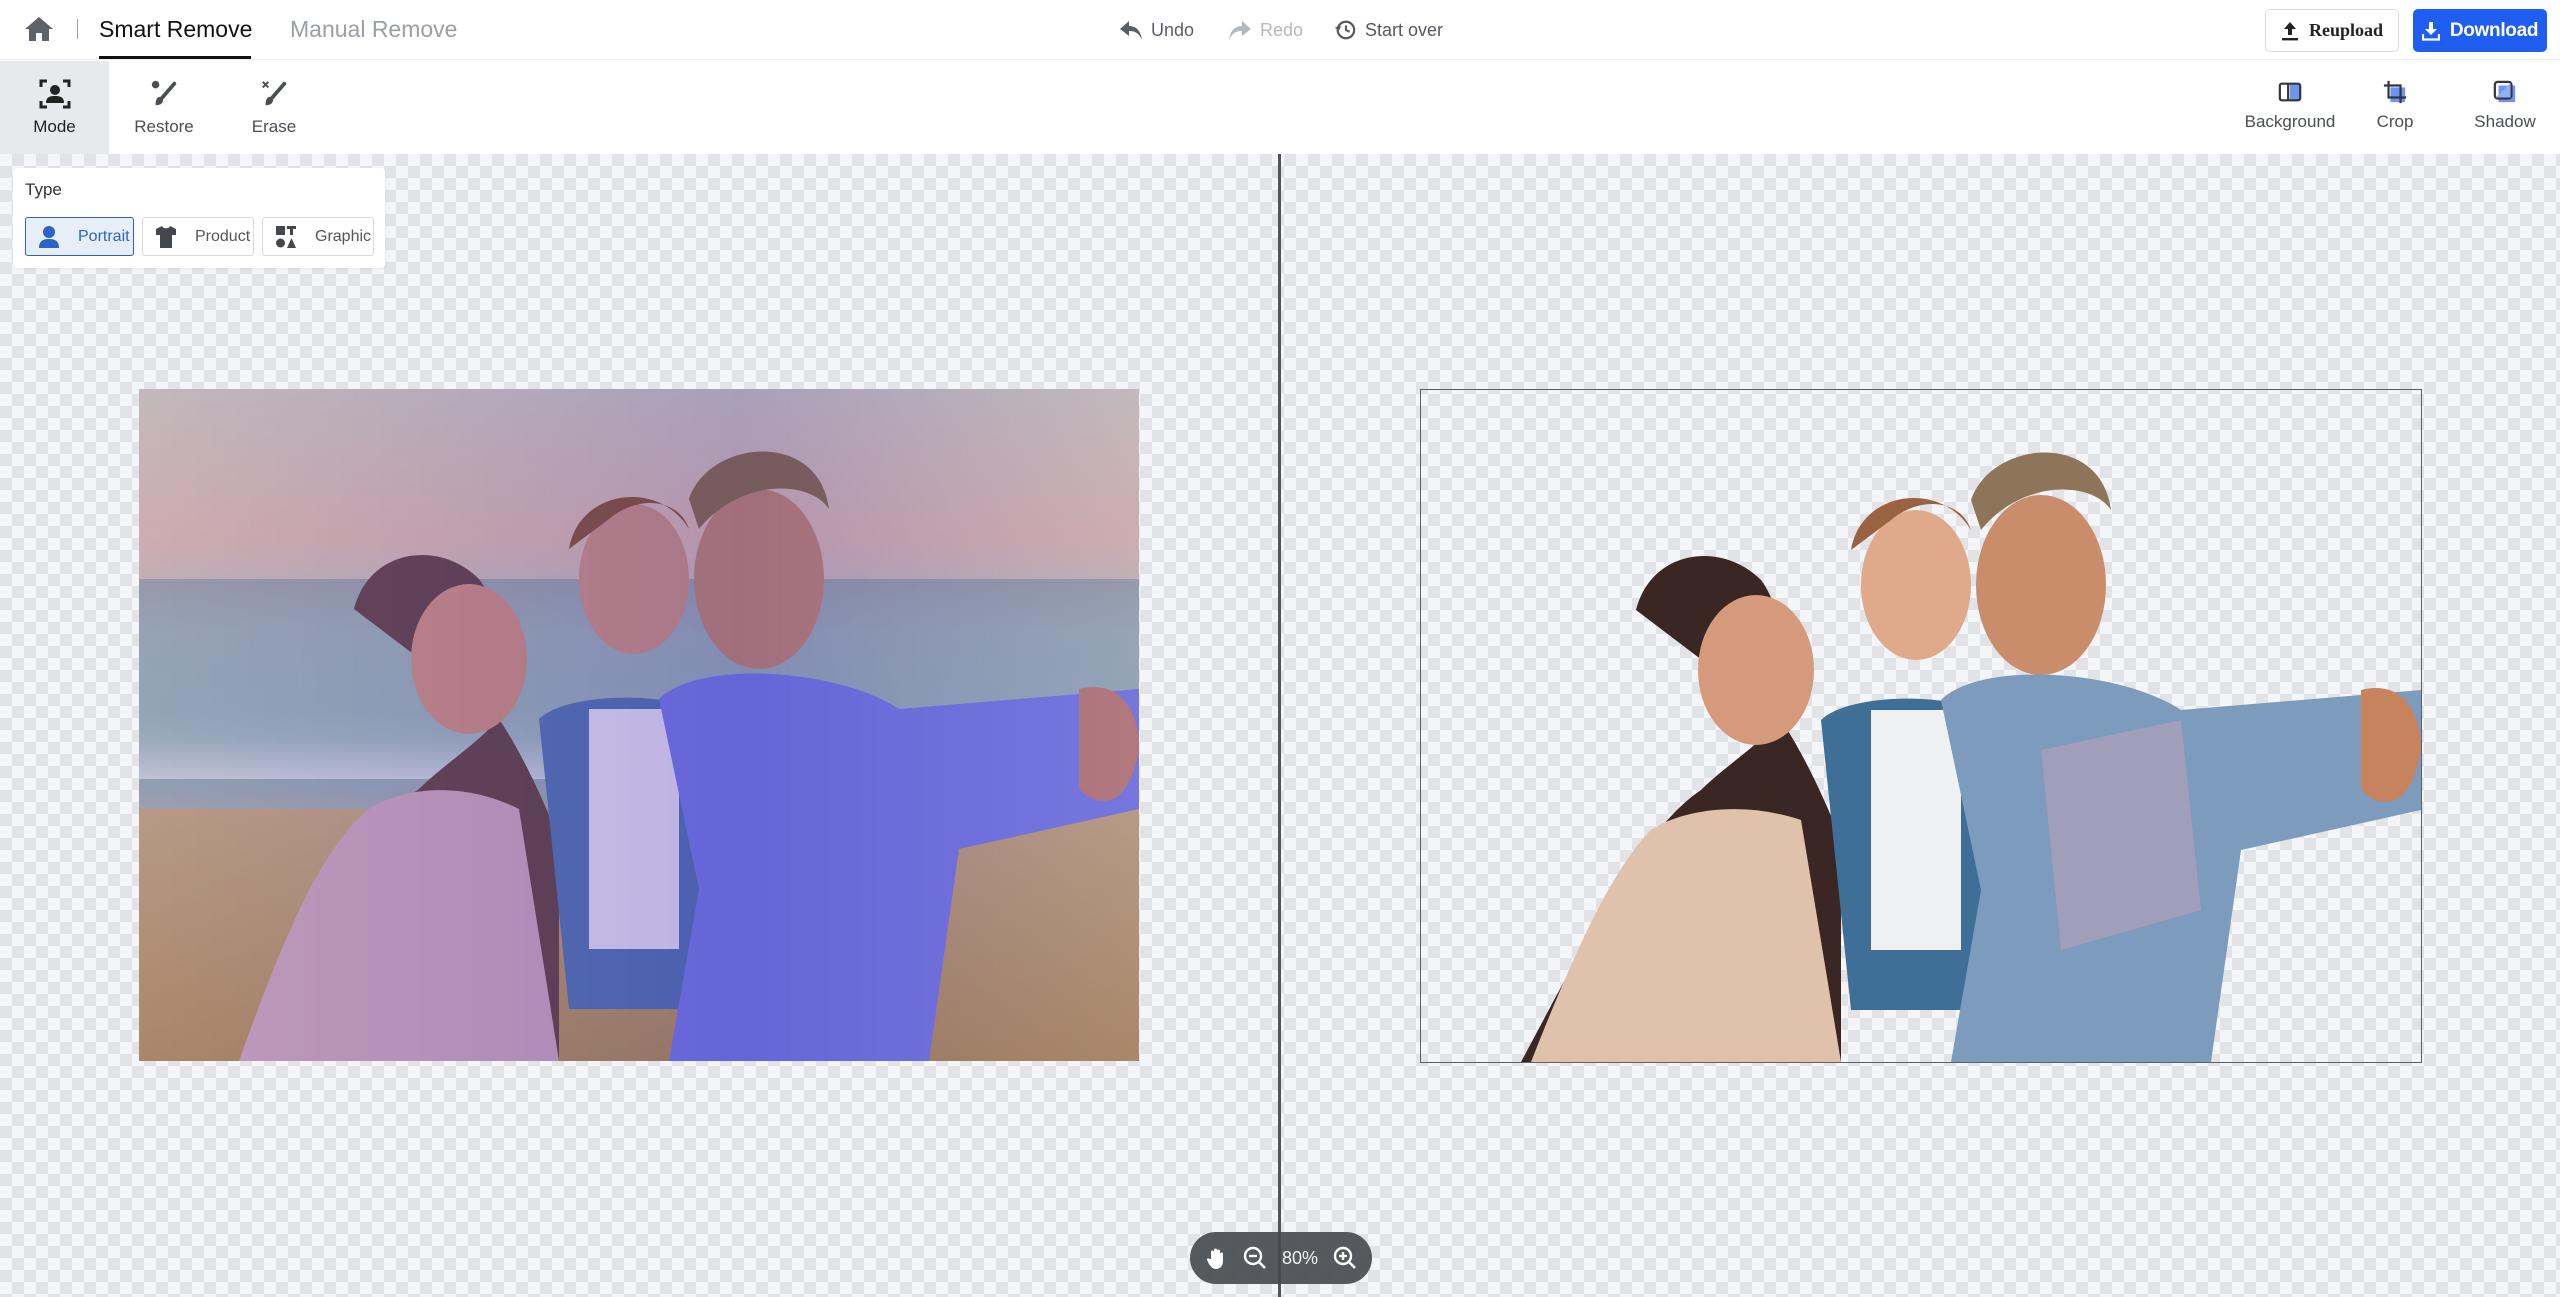 This screenshot has width=2560, height=1297. What do you see at coordinates (104, 236) in the screenshot?
I see `portrait-label: Portrait` at bounding box center [104, 236].